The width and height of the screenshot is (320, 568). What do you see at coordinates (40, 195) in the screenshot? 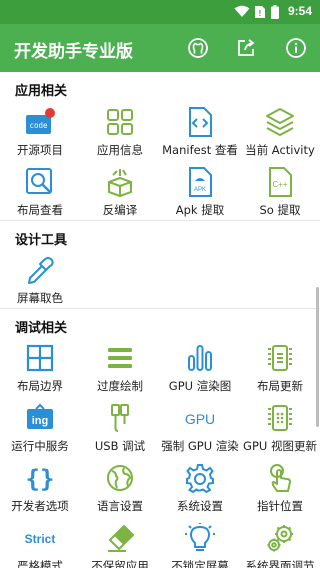
I see `tool-layout-view: 布局查看` at bounding box center [40, 195].